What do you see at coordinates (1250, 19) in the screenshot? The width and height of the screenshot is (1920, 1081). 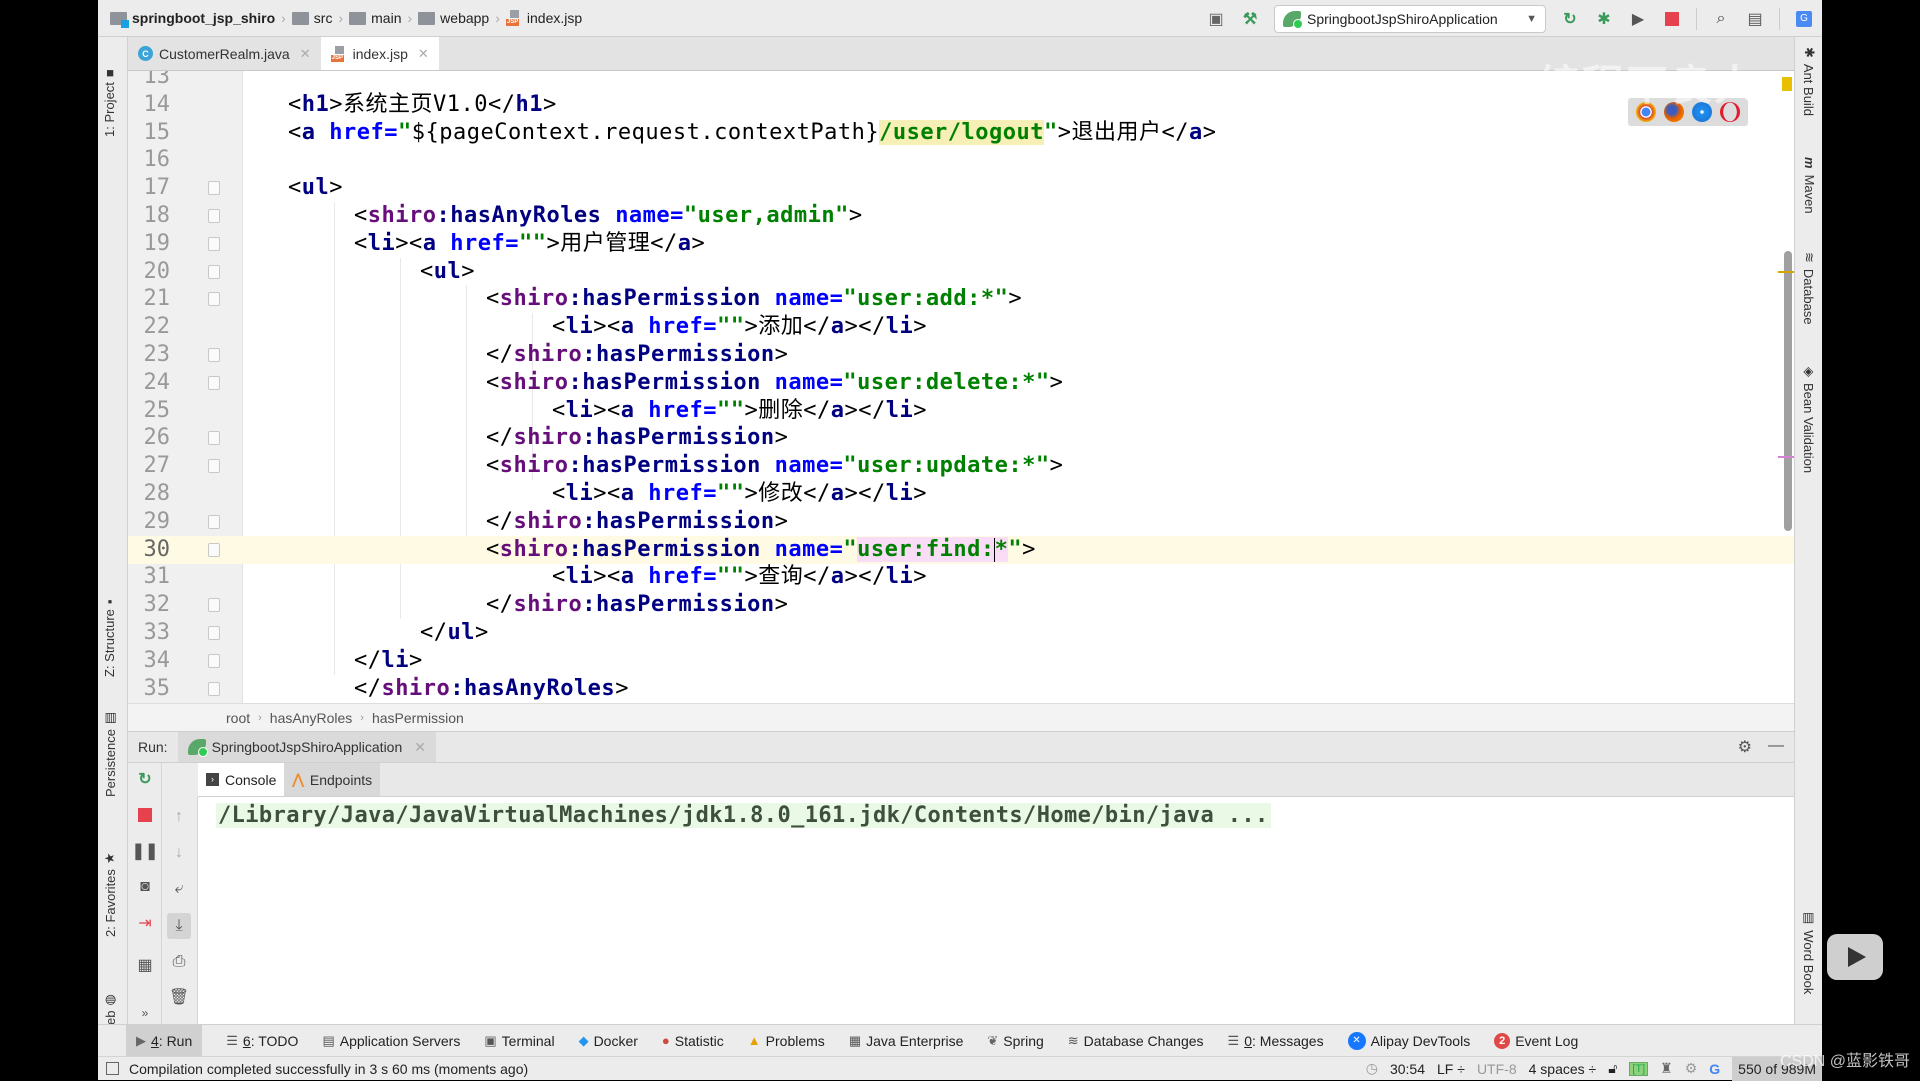 I see `build-hammer-icon: ⚒` at bounding box center [1250, 19].